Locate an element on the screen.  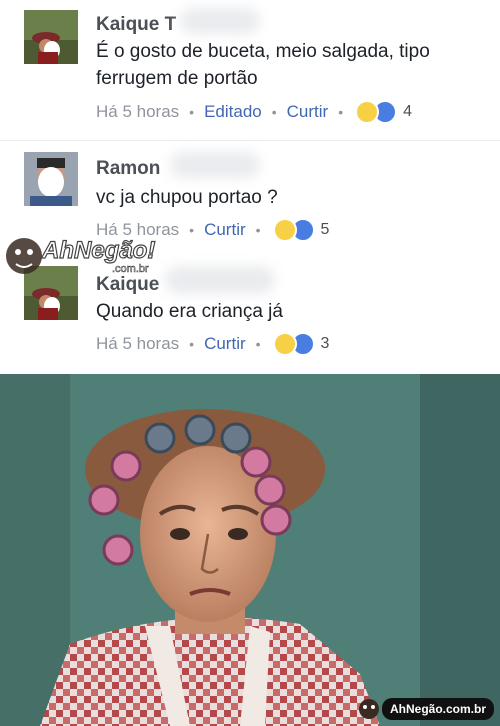
comment-meta: Há 5 horas • Editado • Curtir • 4 is located at coordinates (254, 112).